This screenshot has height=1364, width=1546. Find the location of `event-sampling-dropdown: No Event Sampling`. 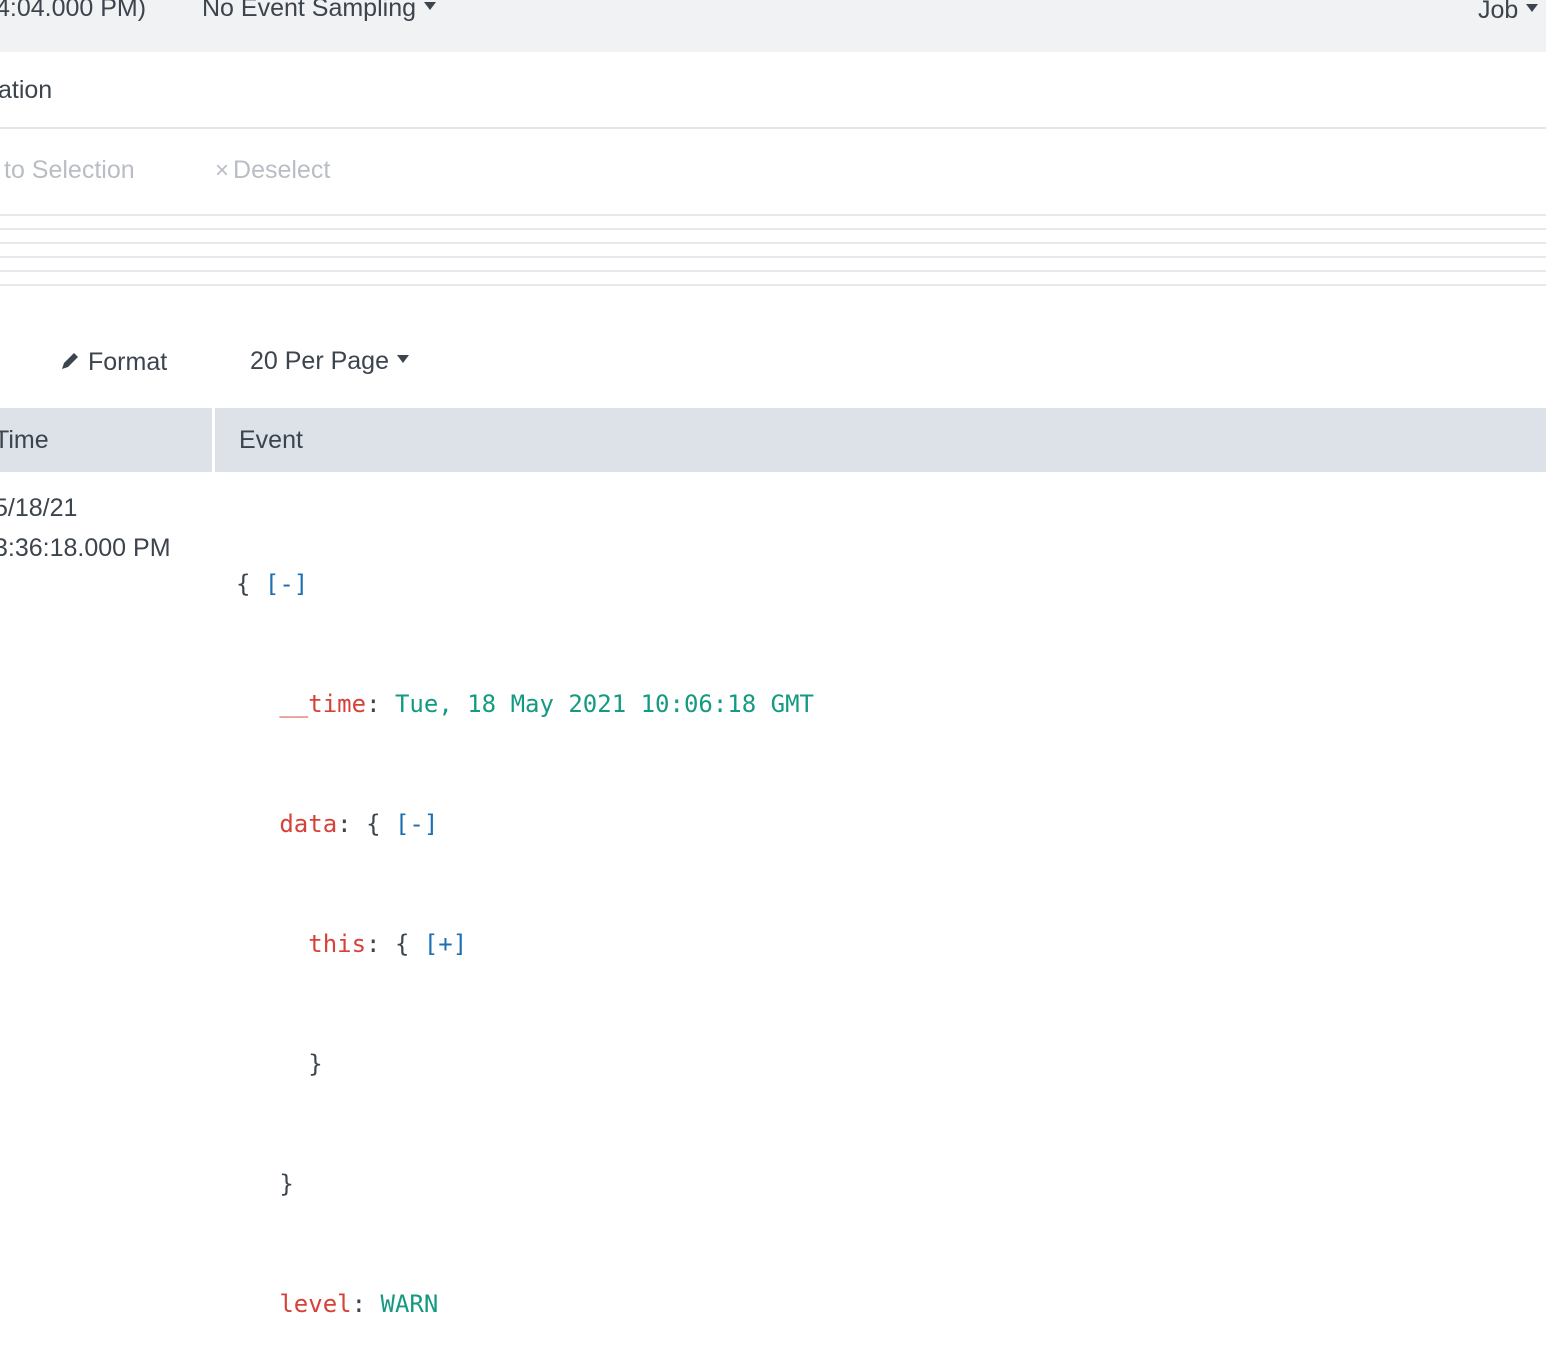

event-sampling-dropdown: No Event Sampling is located at coordinates (319, 11).